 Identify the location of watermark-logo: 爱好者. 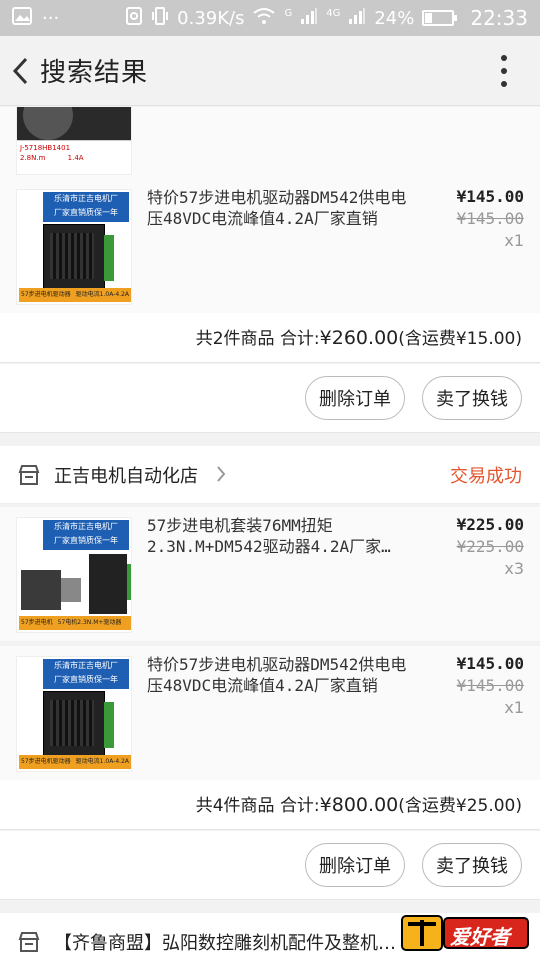
(466, 932).